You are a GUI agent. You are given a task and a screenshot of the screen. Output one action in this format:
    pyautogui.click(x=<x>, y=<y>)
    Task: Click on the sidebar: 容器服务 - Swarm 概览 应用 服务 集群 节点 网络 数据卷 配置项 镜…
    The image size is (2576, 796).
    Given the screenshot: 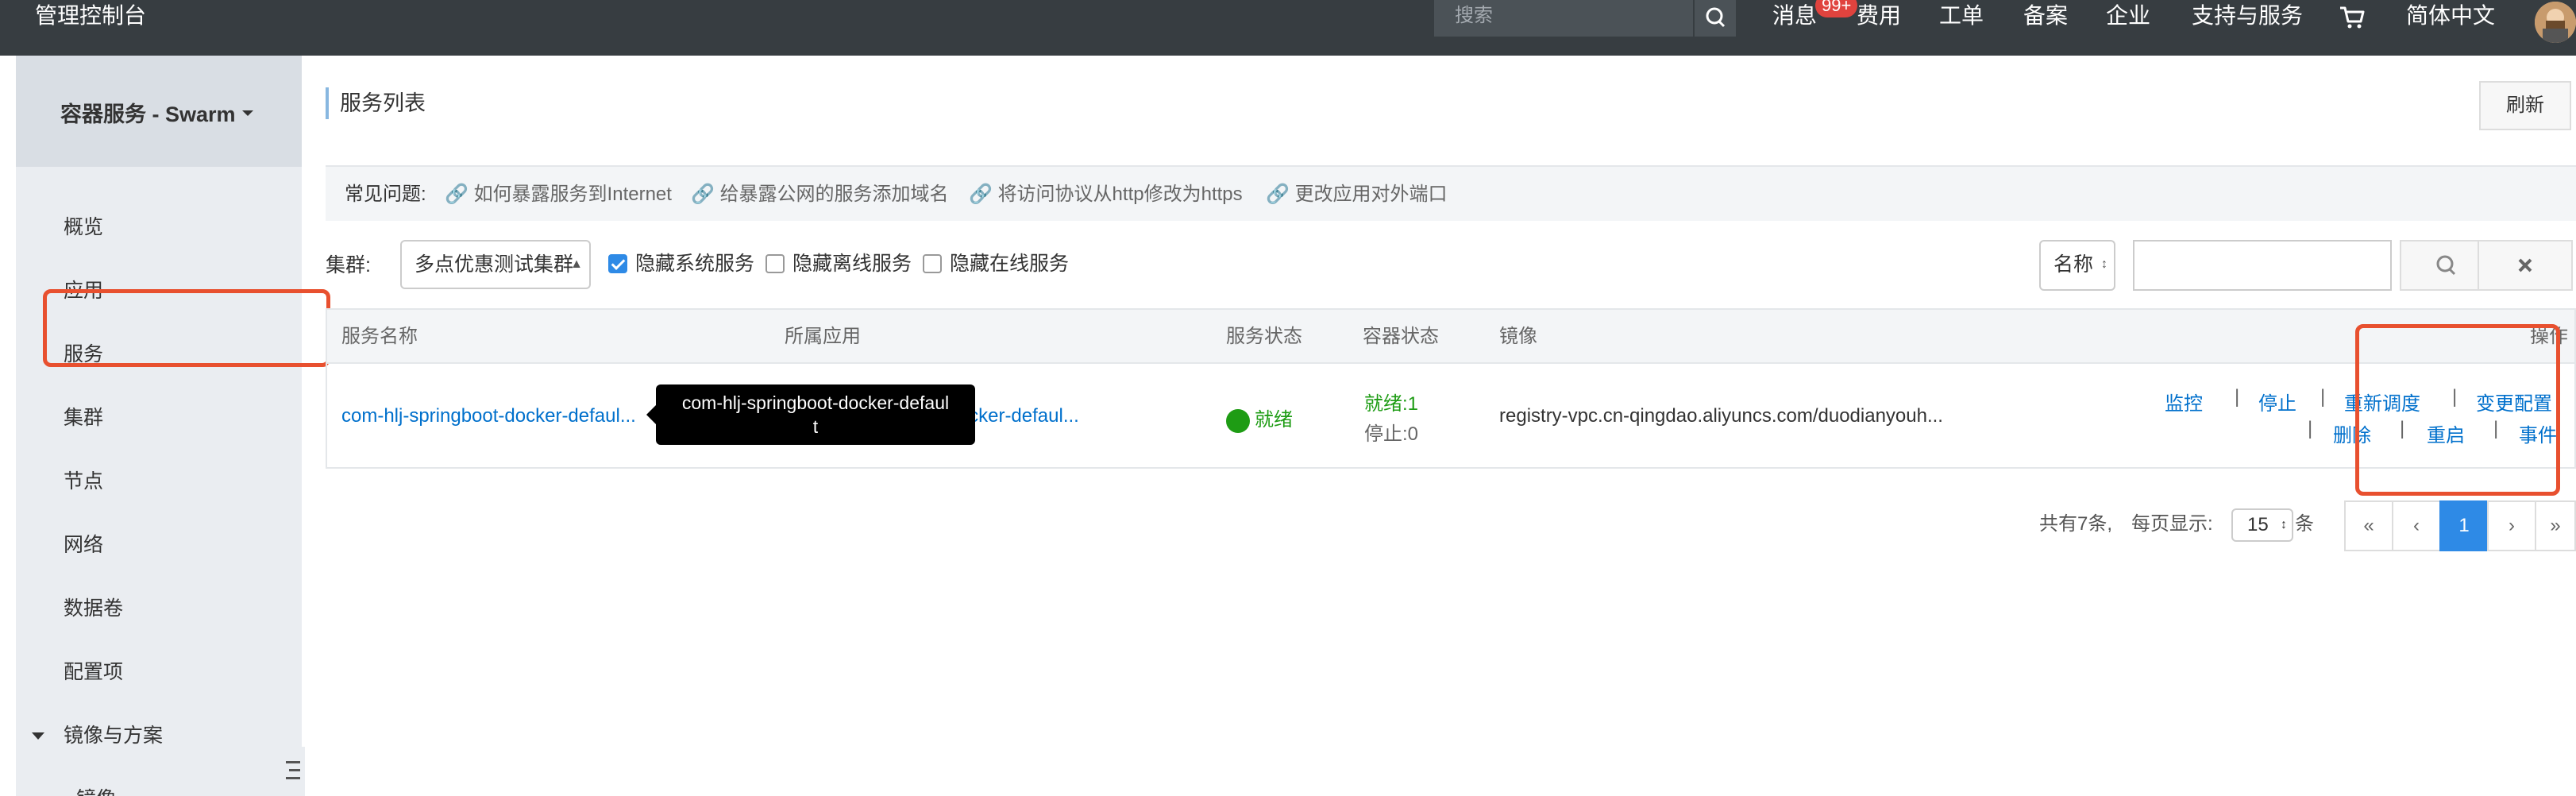 What is the action you would take?
    pyautogui.click(x=159, y=426)
    